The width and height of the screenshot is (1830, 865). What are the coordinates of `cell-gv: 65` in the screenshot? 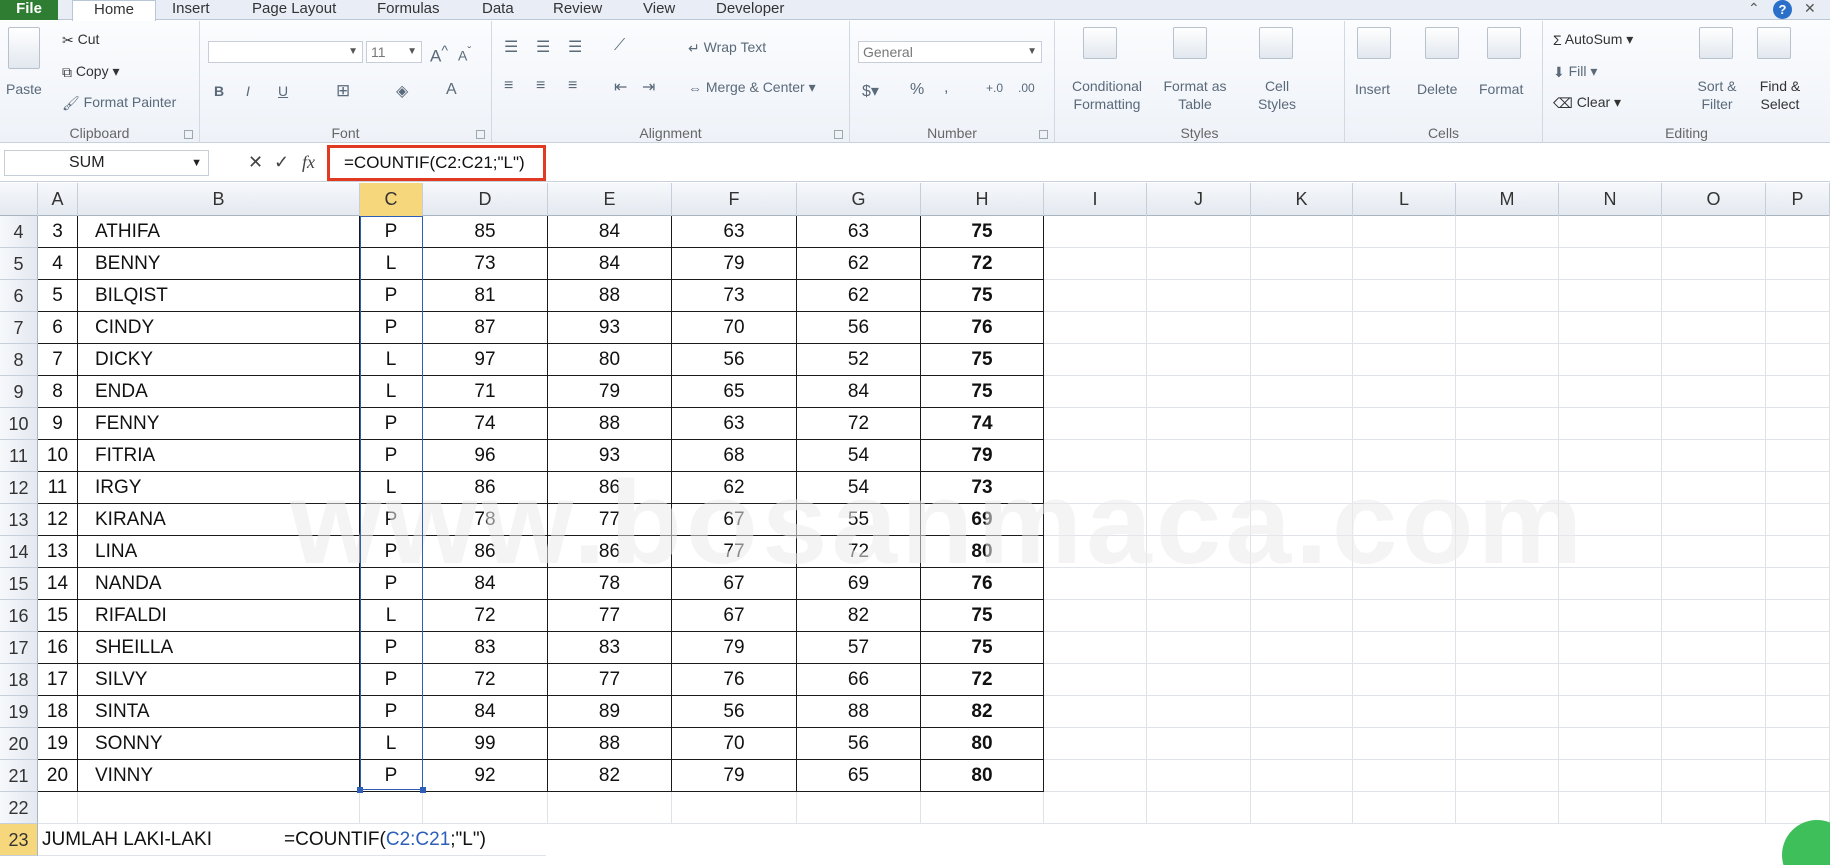 It's located at (859, 776).